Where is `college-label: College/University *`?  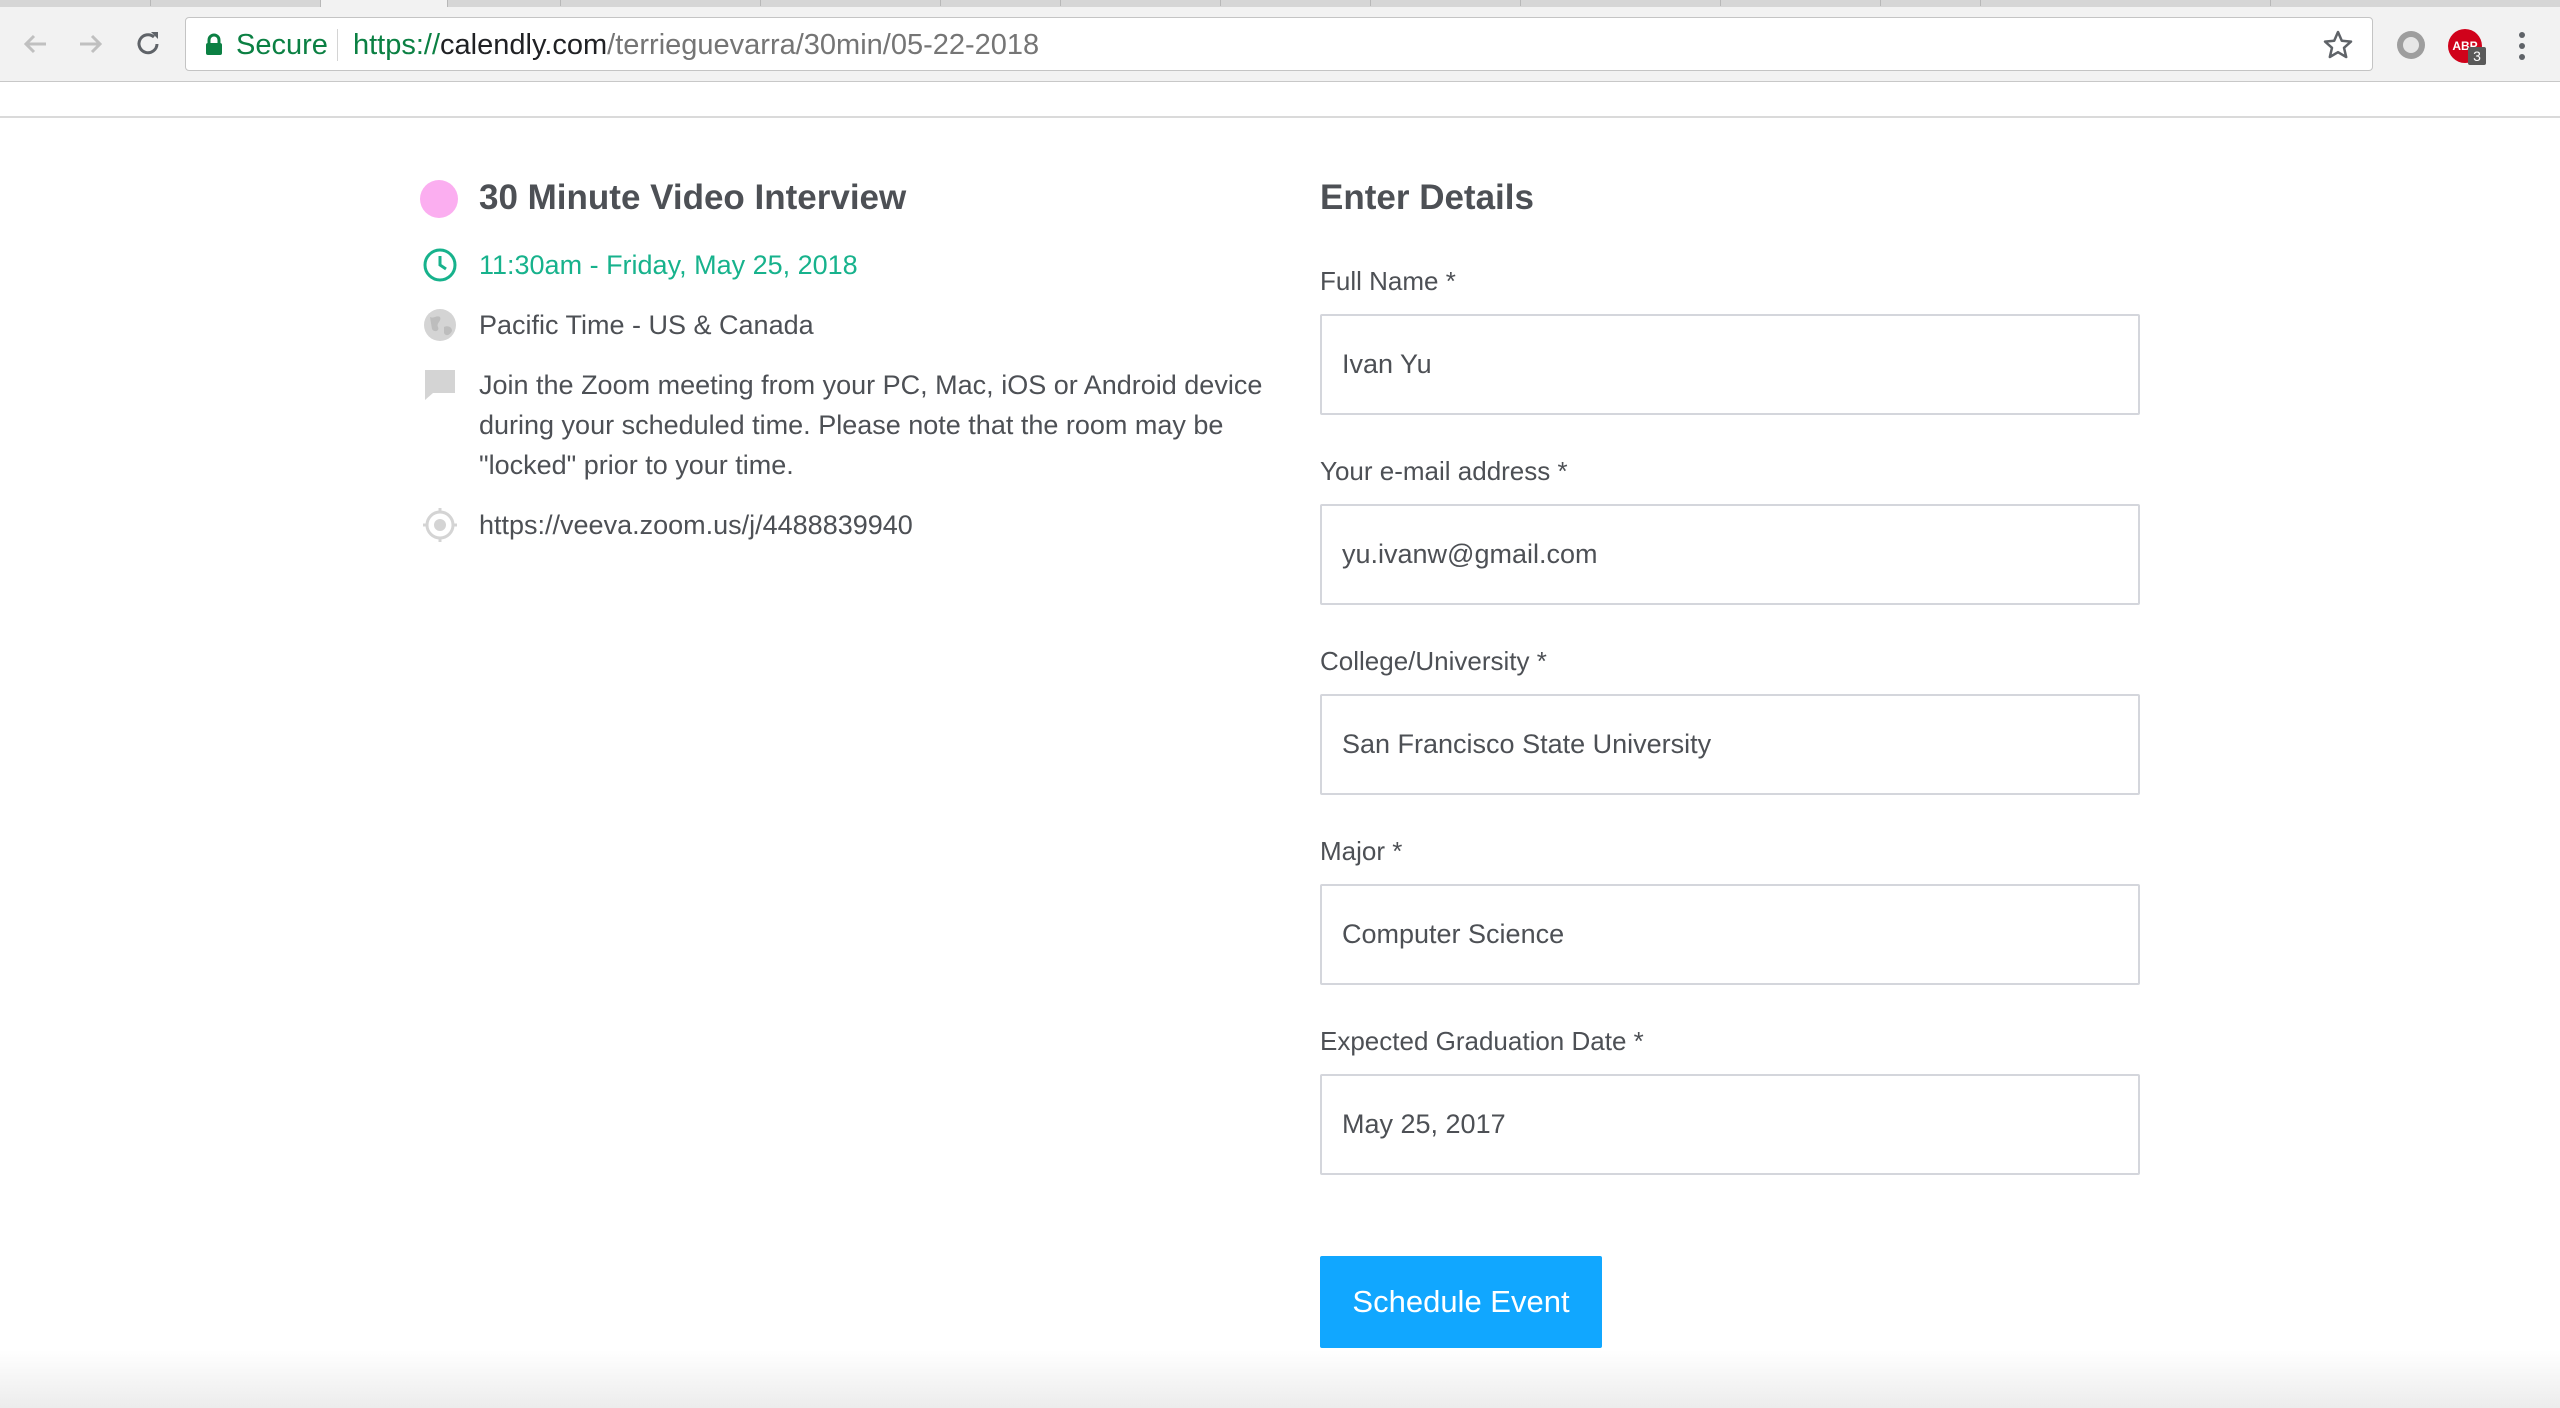 college-label: College/University * is located at coordinates (1433, 661).